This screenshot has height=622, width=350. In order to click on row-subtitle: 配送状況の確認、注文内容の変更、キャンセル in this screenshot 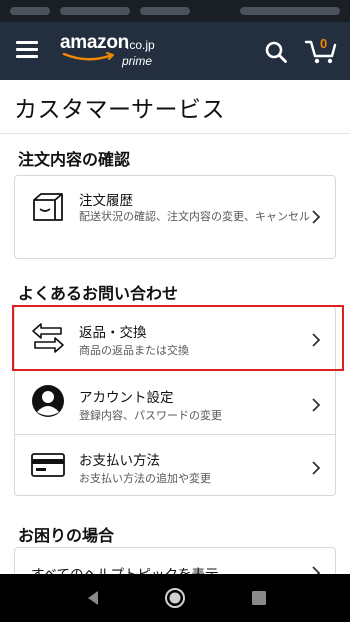, I will do `click(194, 216)`.